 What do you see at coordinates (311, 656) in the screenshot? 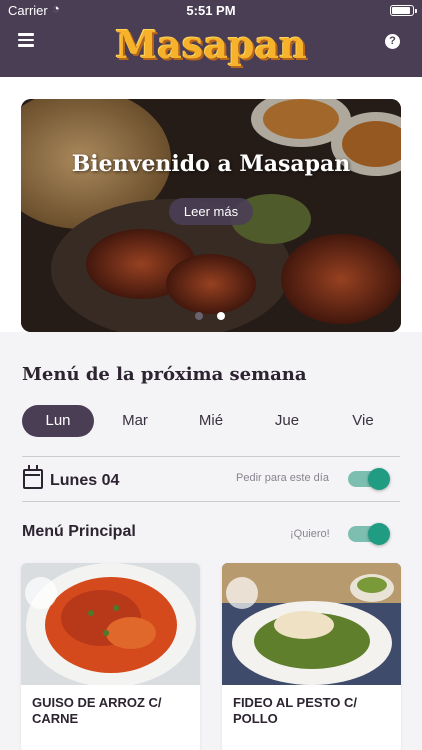
I see `dish-card: FIDEO AL PESTO C/ POLLO` at bounding box center [311, 656].